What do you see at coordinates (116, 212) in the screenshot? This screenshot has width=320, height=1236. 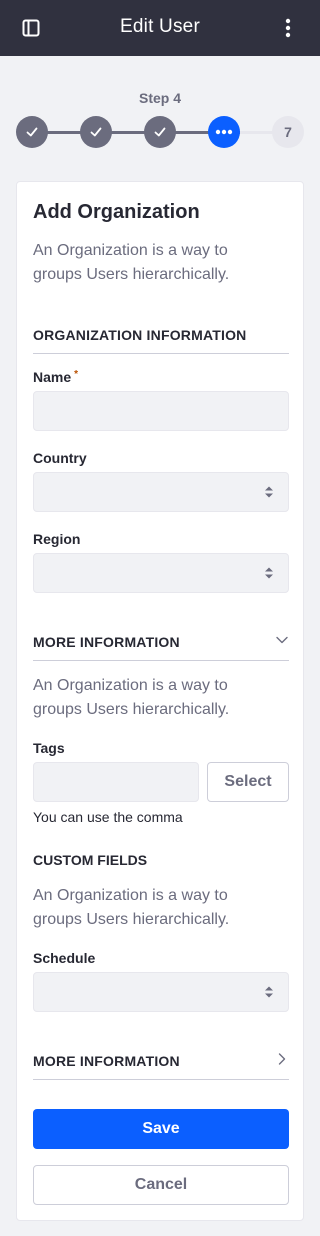 I see `form-heading: Add Organization` at bounding box center [116, 212].